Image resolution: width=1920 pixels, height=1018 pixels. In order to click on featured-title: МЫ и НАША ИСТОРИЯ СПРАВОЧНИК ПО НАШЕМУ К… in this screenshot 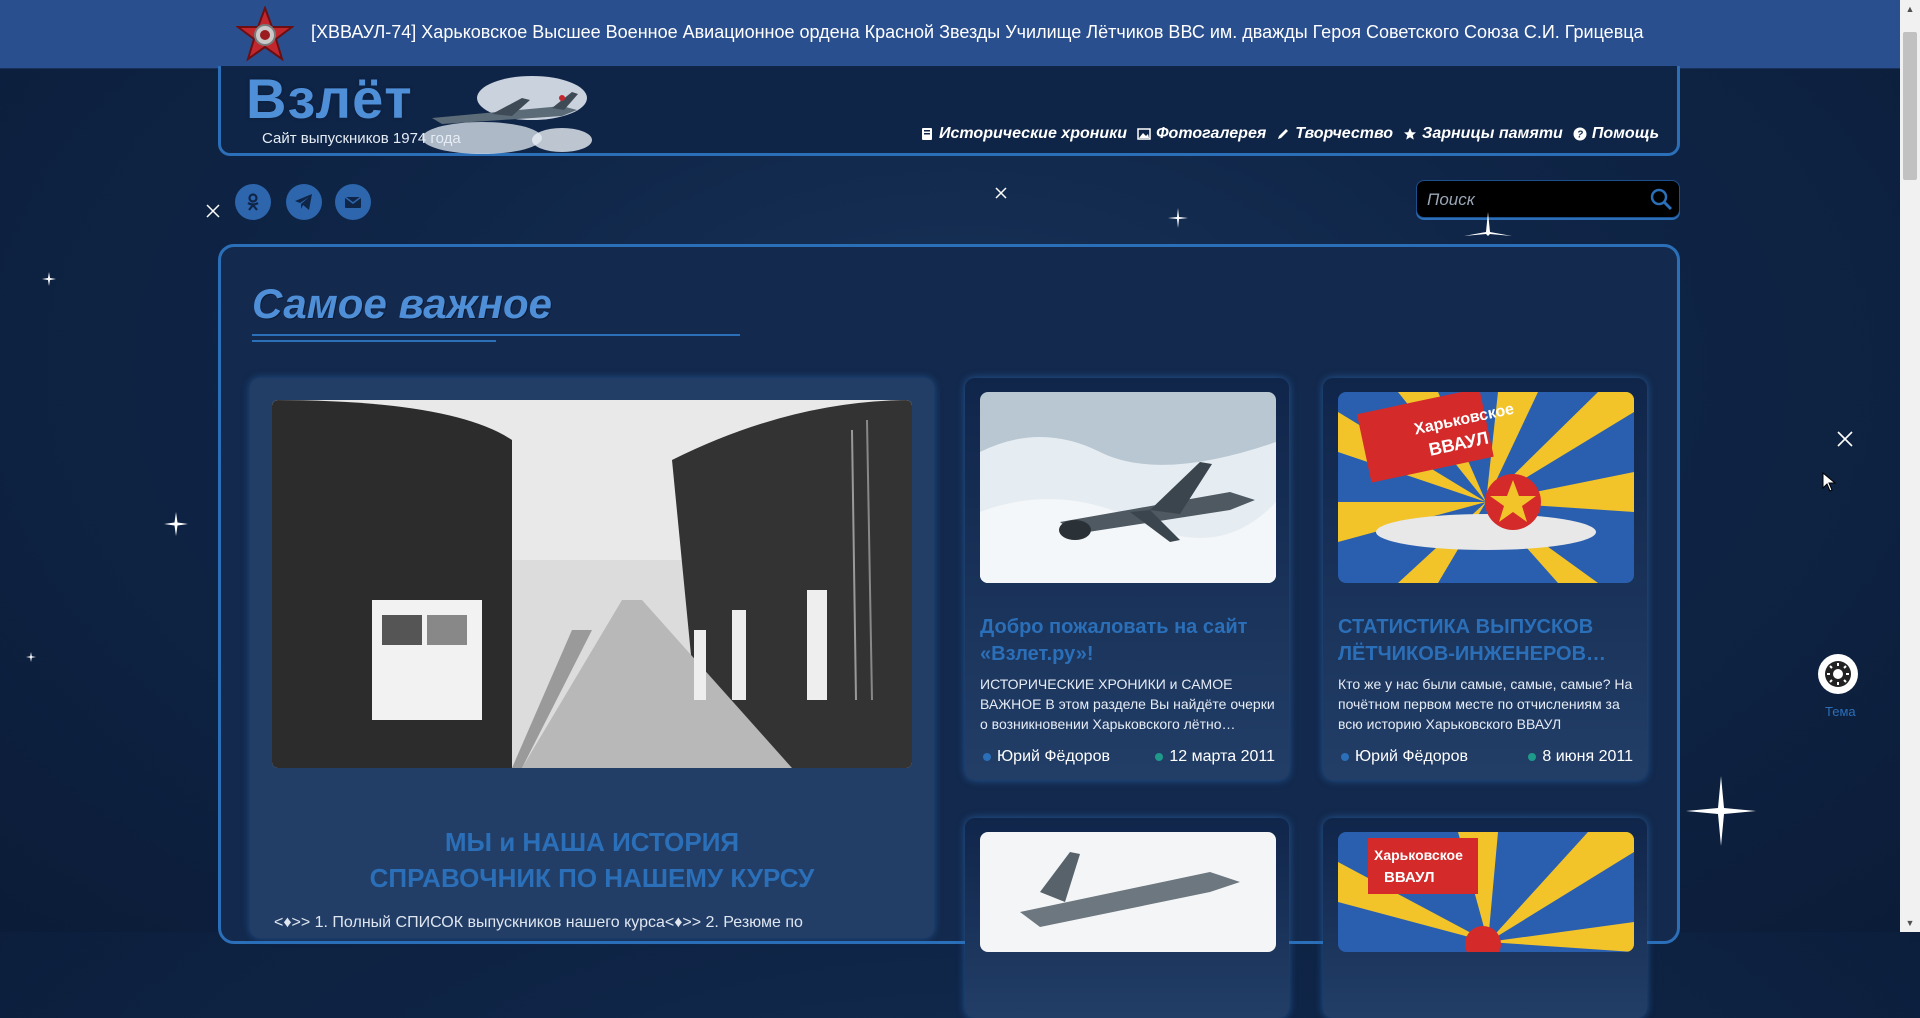, I will do `click(592, 860)`.